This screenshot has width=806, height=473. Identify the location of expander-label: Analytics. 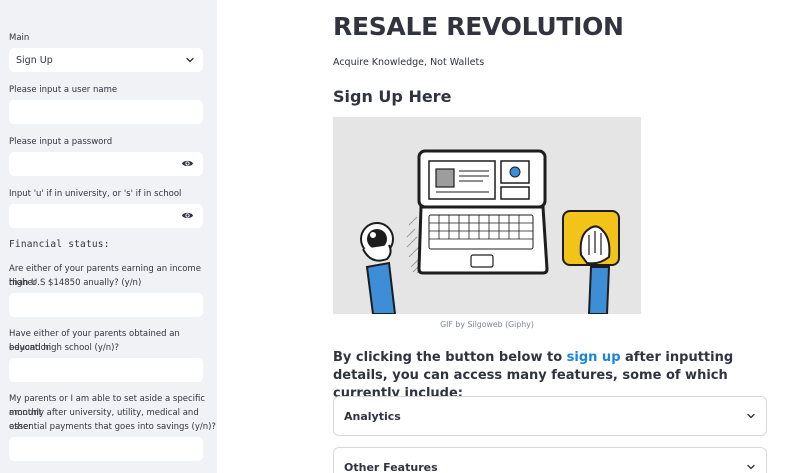
(372, 416).